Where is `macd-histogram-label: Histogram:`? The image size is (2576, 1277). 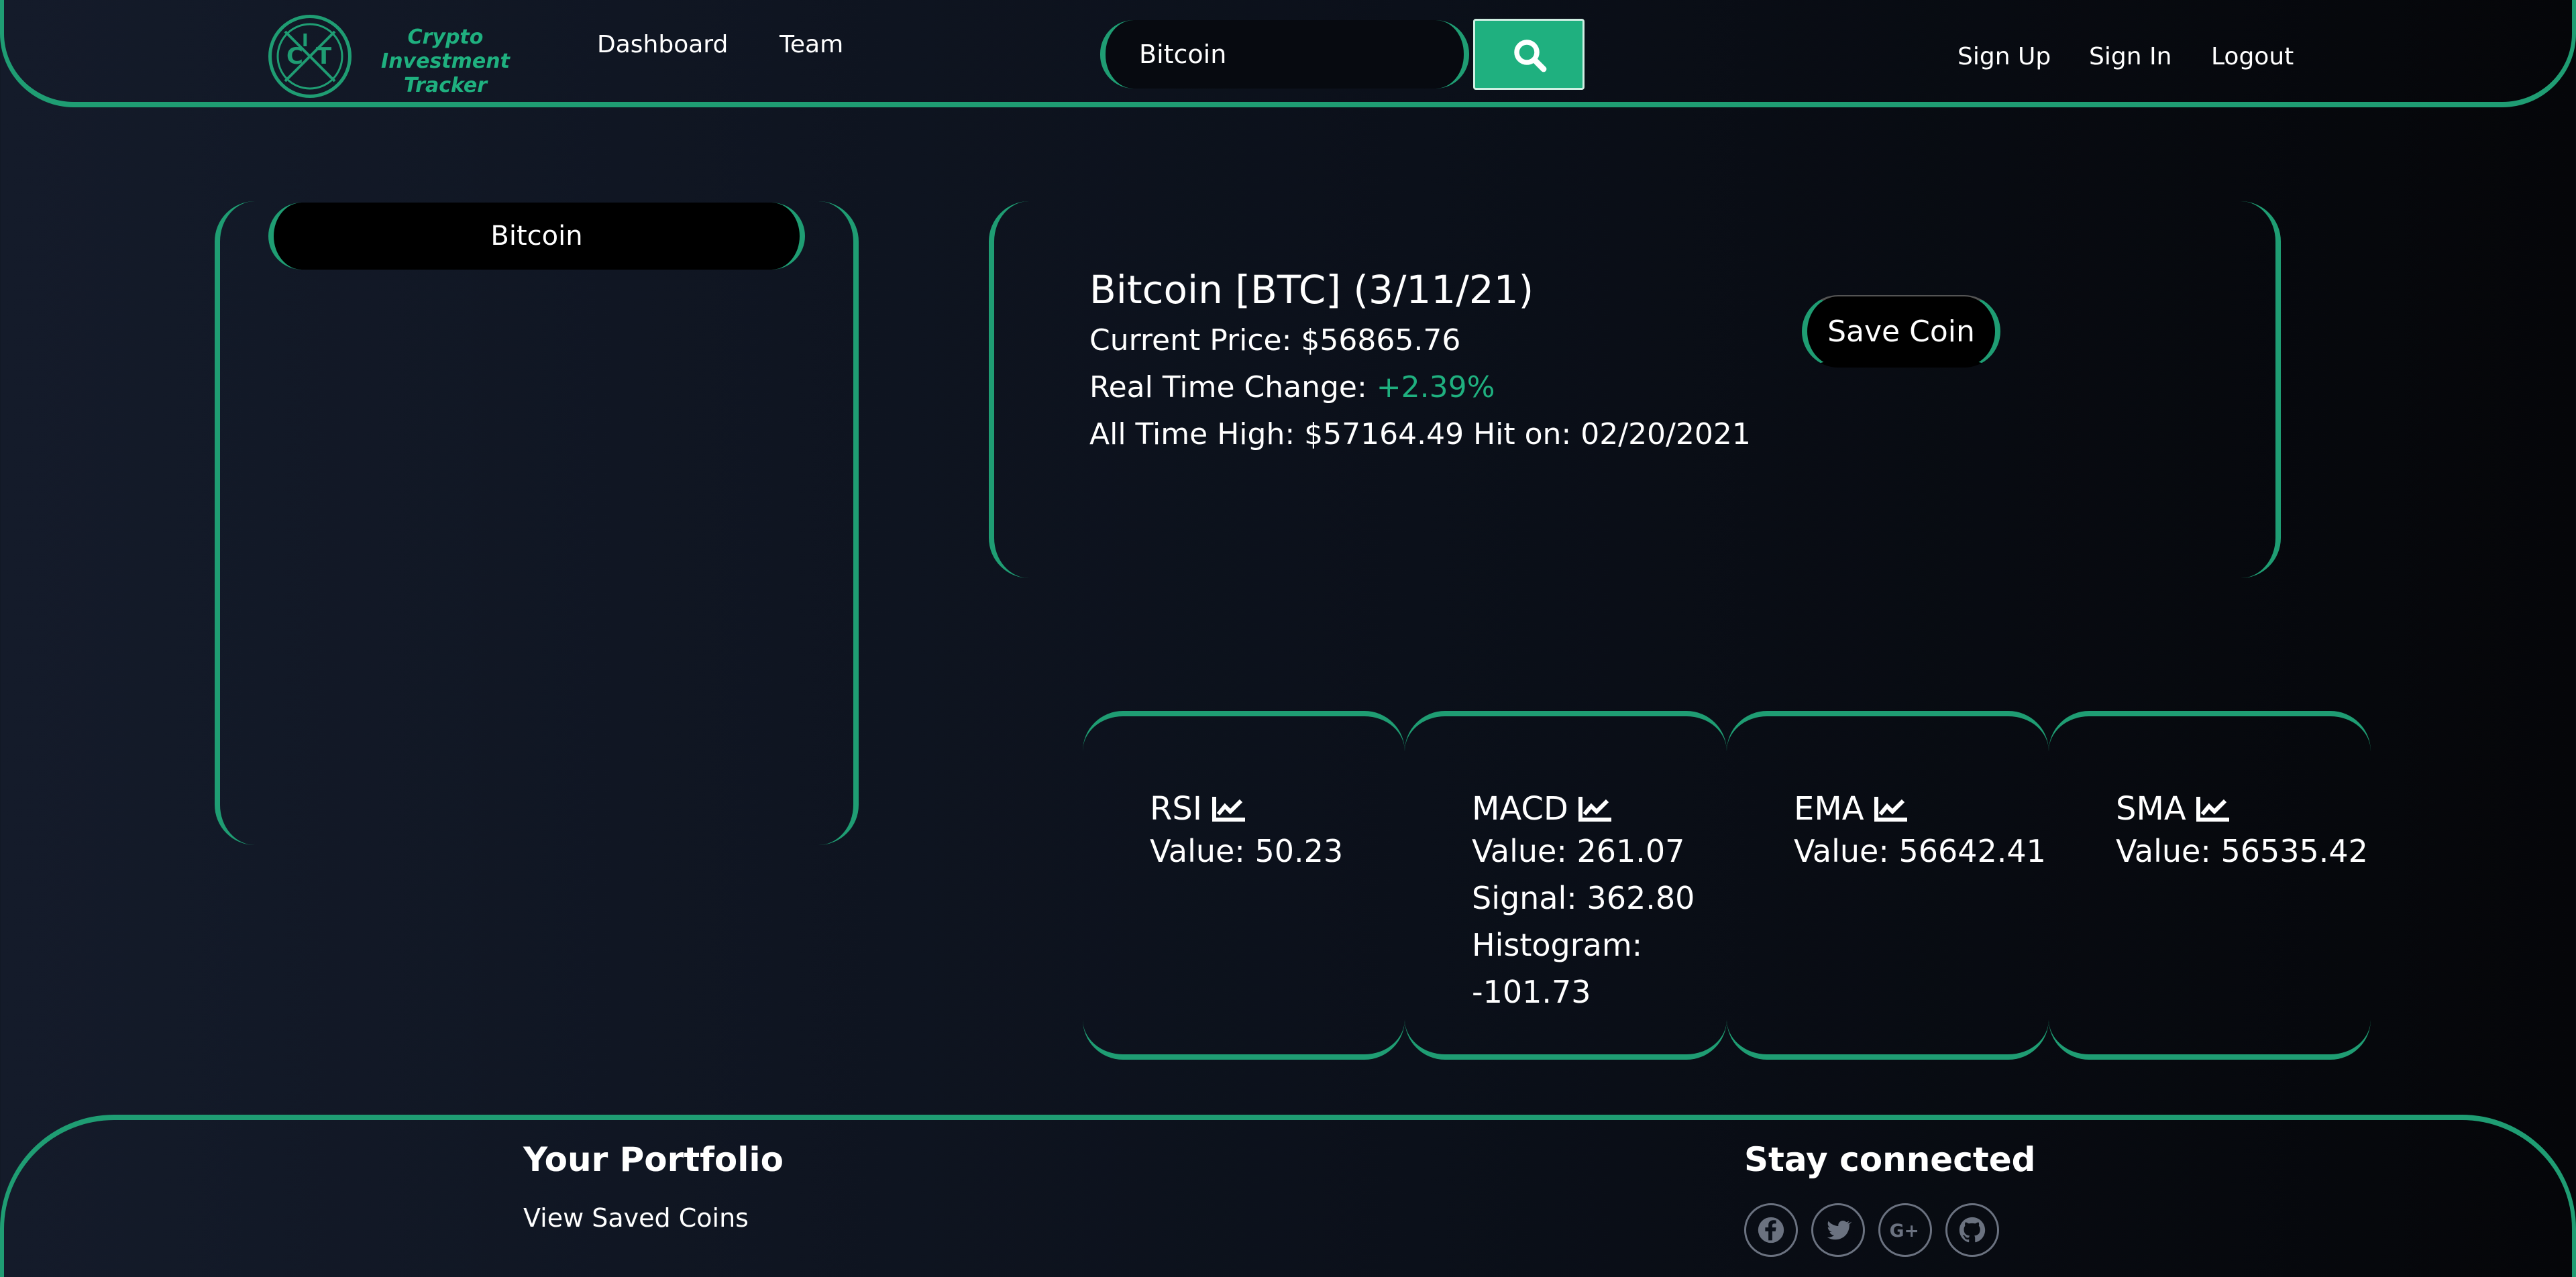 macd-histogram-label: Histogram: is located at coordinates (1557, 945).